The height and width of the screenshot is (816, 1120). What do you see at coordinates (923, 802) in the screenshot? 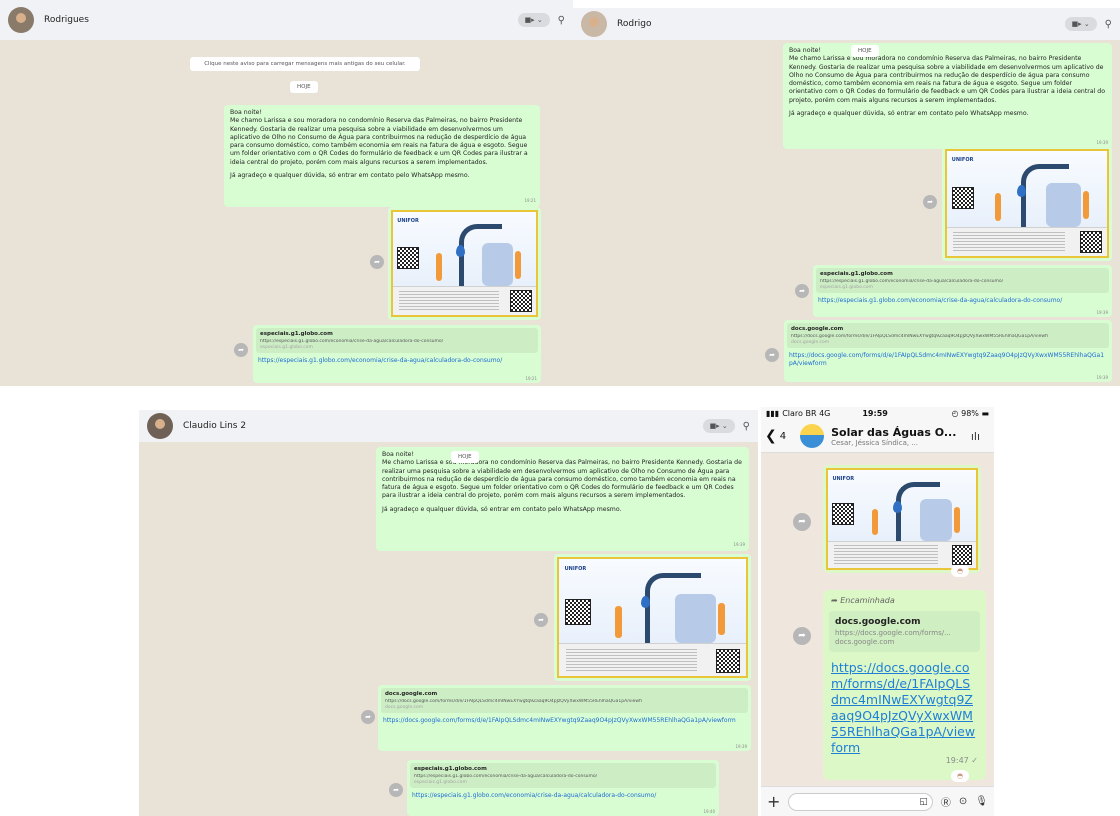
I see `sticker-icon: ◱` at bounding box center [923, 802].